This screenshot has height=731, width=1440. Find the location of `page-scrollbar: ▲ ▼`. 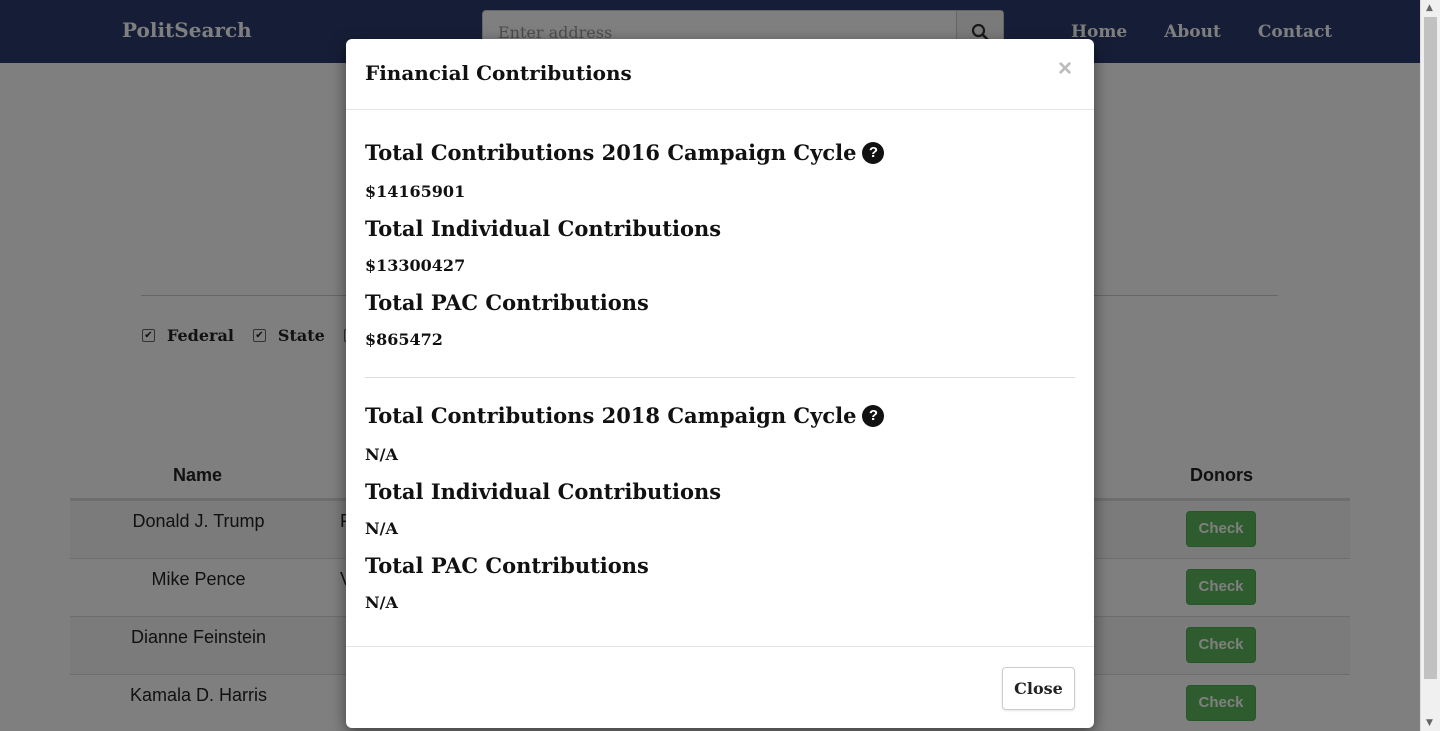

page-scrollbar: ▲ ▼ is located at coordinates (1430, 365).